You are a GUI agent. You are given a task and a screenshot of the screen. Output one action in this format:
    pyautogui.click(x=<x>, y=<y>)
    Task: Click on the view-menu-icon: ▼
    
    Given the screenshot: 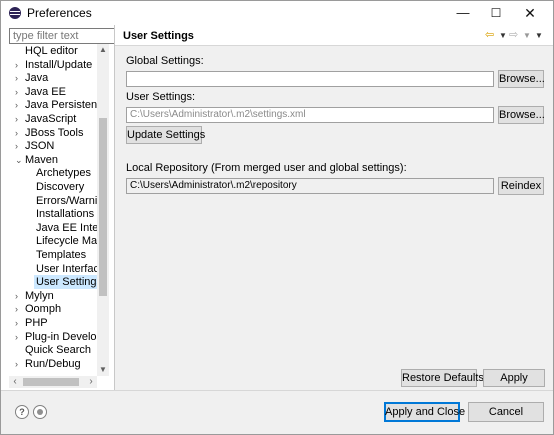 What is the action you would take?
    pyautogui.click(x=539, y=35)
    